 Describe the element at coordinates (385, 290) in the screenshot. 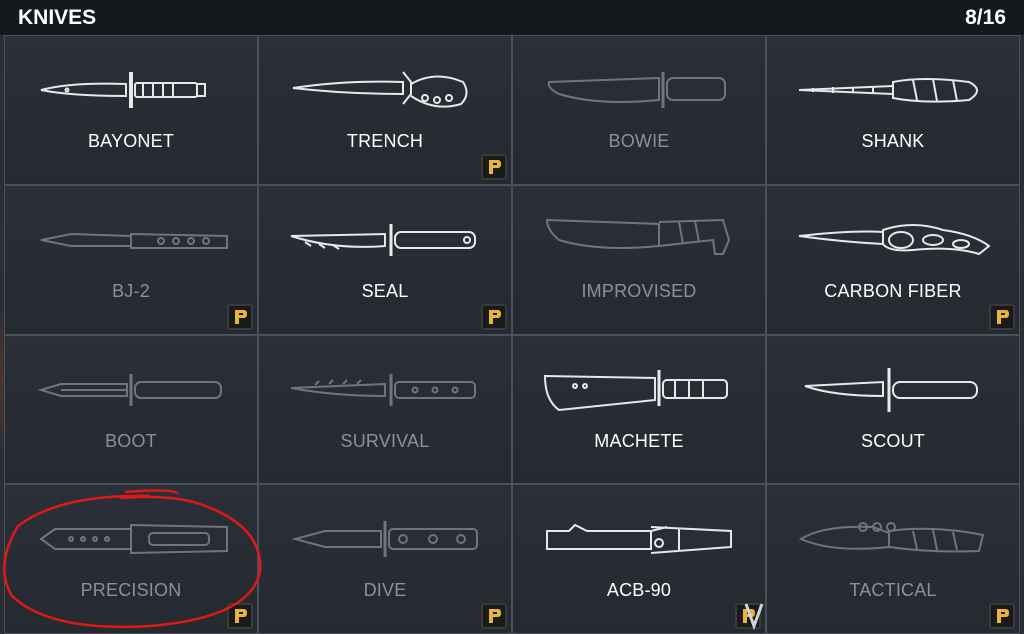

I see `knife-name: SEAL` at that location.